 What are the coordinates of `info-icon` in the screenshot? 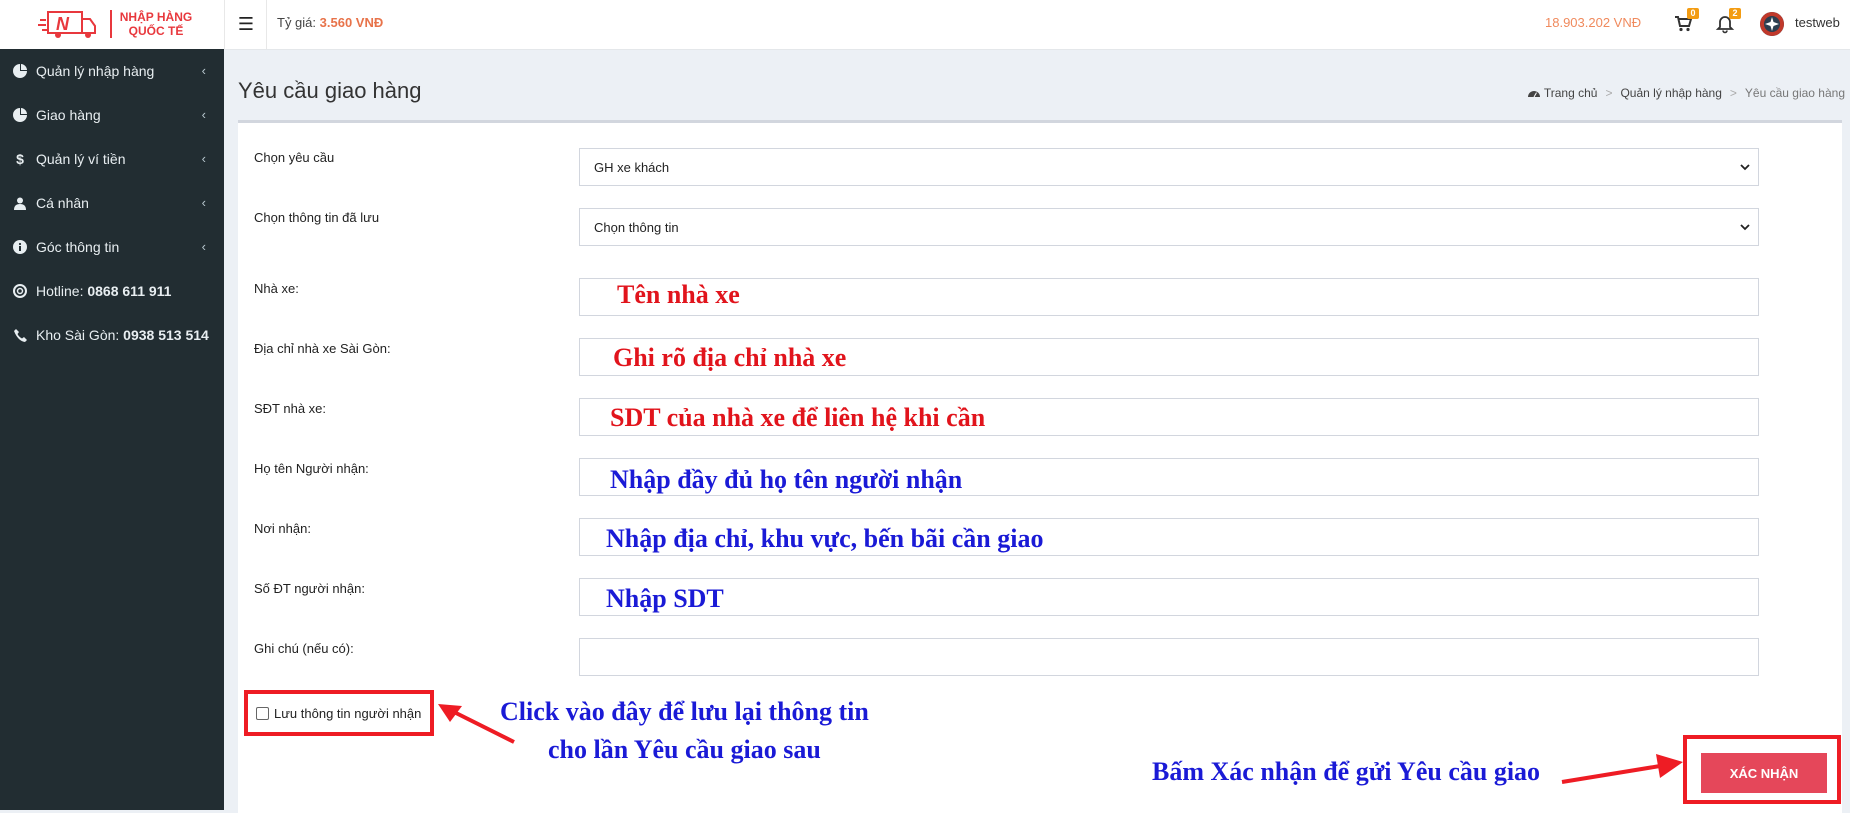 It's located at (20, 247).